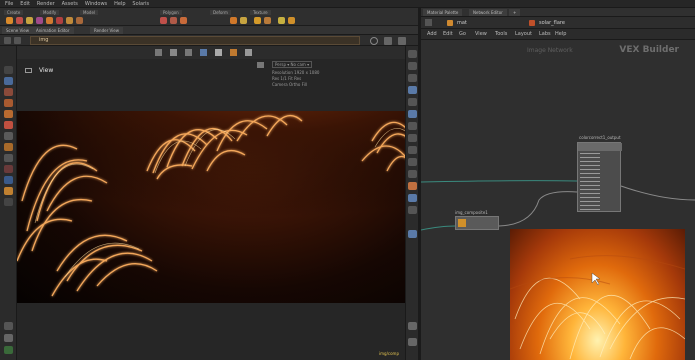 This screenshot has height=360, width=695. I want to click on compare-icon, so click(233, 52).